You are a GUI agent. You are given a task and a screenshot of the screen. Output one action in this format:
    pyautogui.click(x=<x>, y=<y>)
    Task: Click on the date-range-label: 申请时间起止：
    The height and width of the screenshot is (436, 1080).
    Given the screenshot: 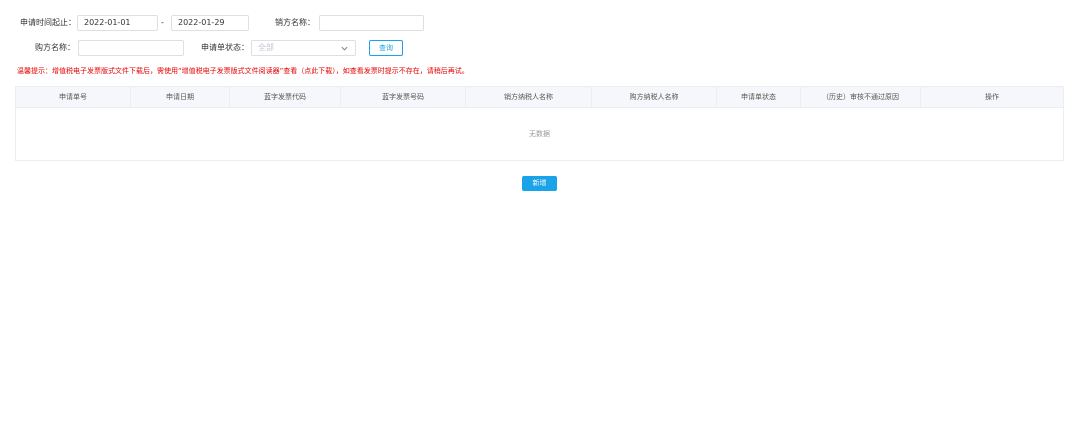 What is the action you would take?
    pyautogui.click(x=48, y=22)
    